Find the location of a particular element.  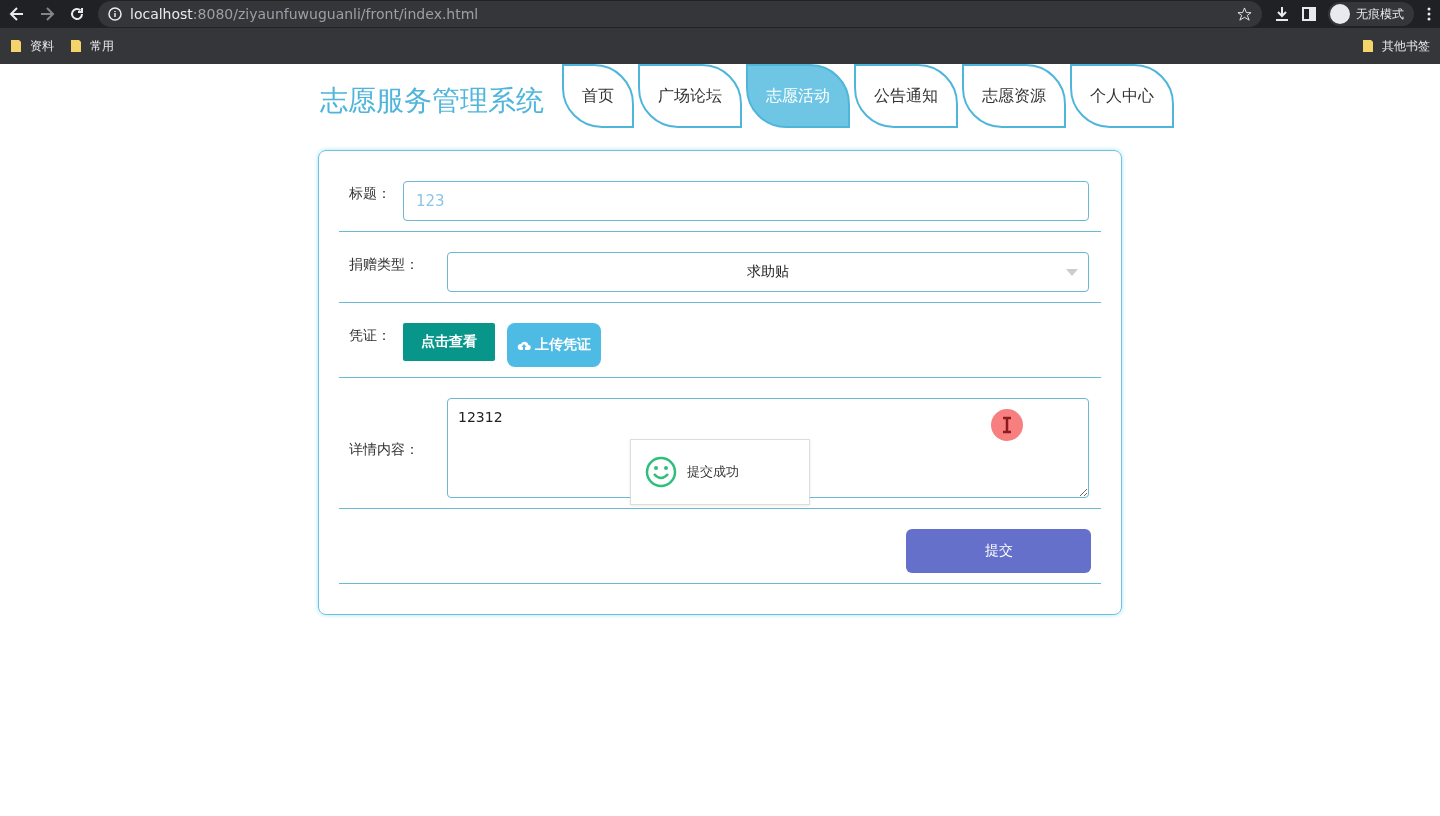

bookmark-link: 其他书签 is located at coordinates (1396, 46).